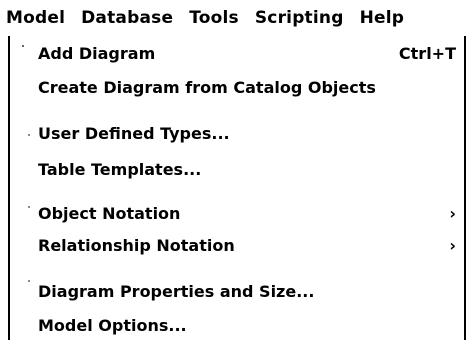 Image resolution: width=466 pixels, height=340 pixels. What do you see at coordinates (207, 87) in the screenshot?
I see `menu-item-label: Create Diagram from Catalog Objects` at bounding box center [207, 87].